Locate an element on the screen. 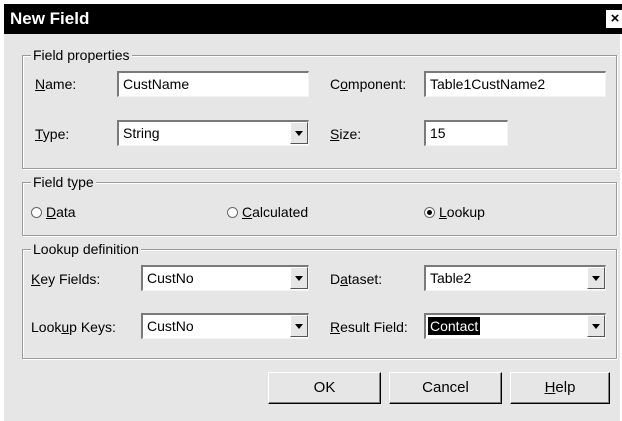 The width and height of the screenshot is (622, 421). help-button: Help is located at coordinates (560, 388).